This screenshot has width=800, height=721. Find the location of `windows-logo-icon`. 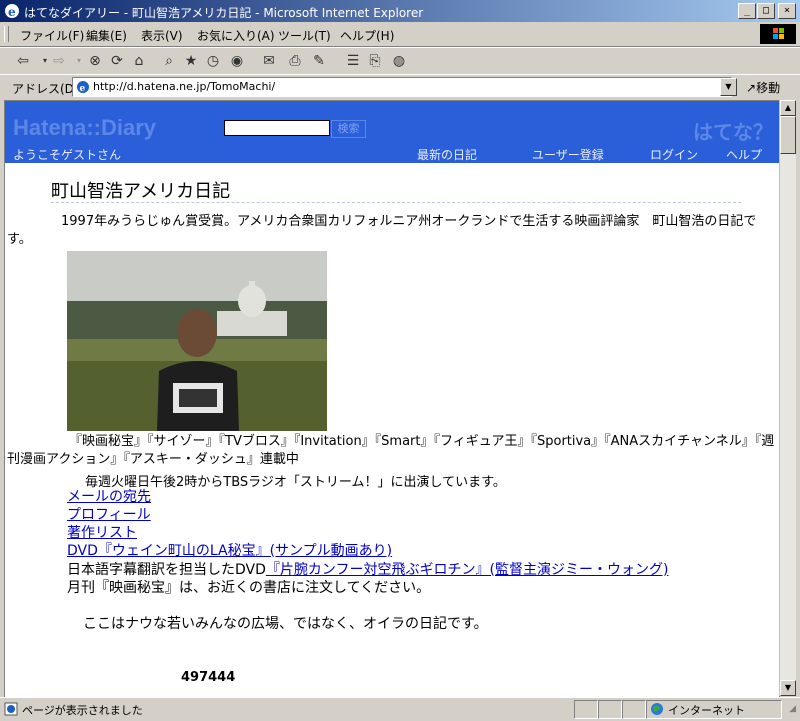

windows-logo-icon is located at coordinates (778, 34).